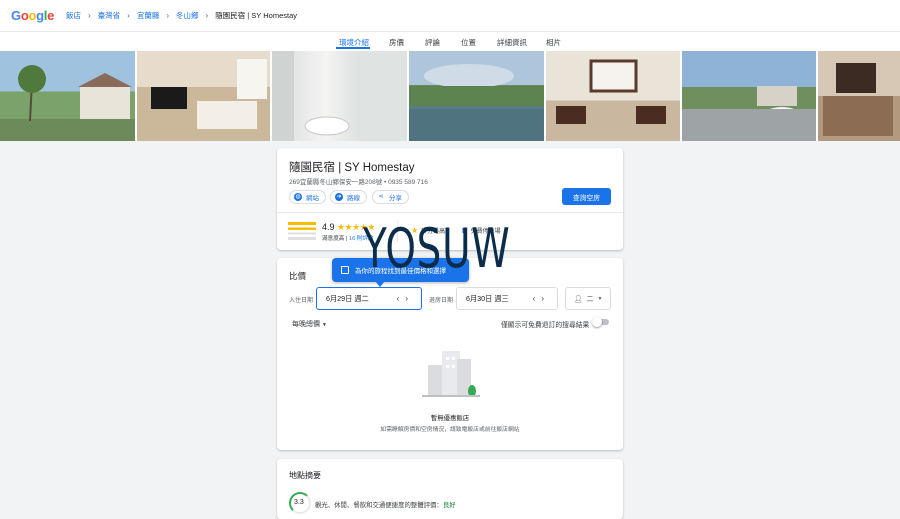 The image size is (900, 519). I want to click on active-tab-indicator, so click(353, 48).